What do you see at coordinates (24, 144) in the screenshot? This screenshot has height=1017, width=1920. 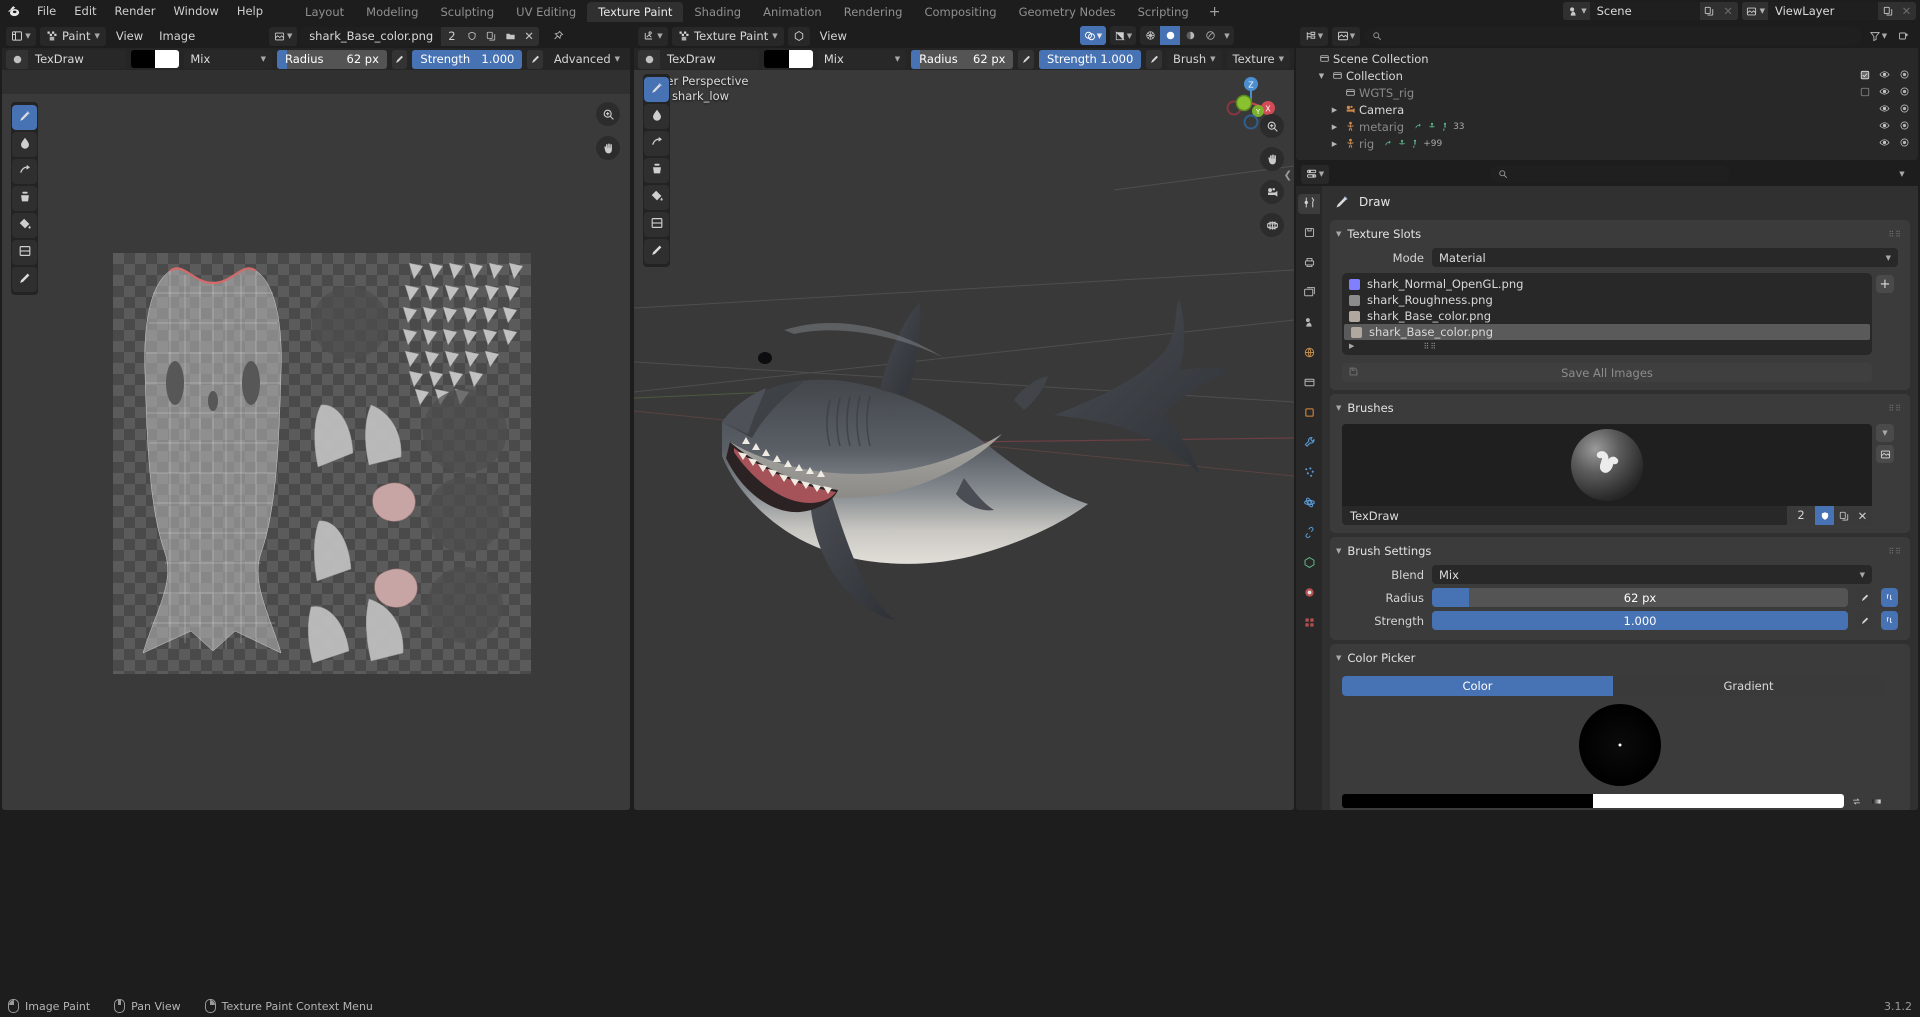 I see `soften-tool` at bounding box center [24, 144].